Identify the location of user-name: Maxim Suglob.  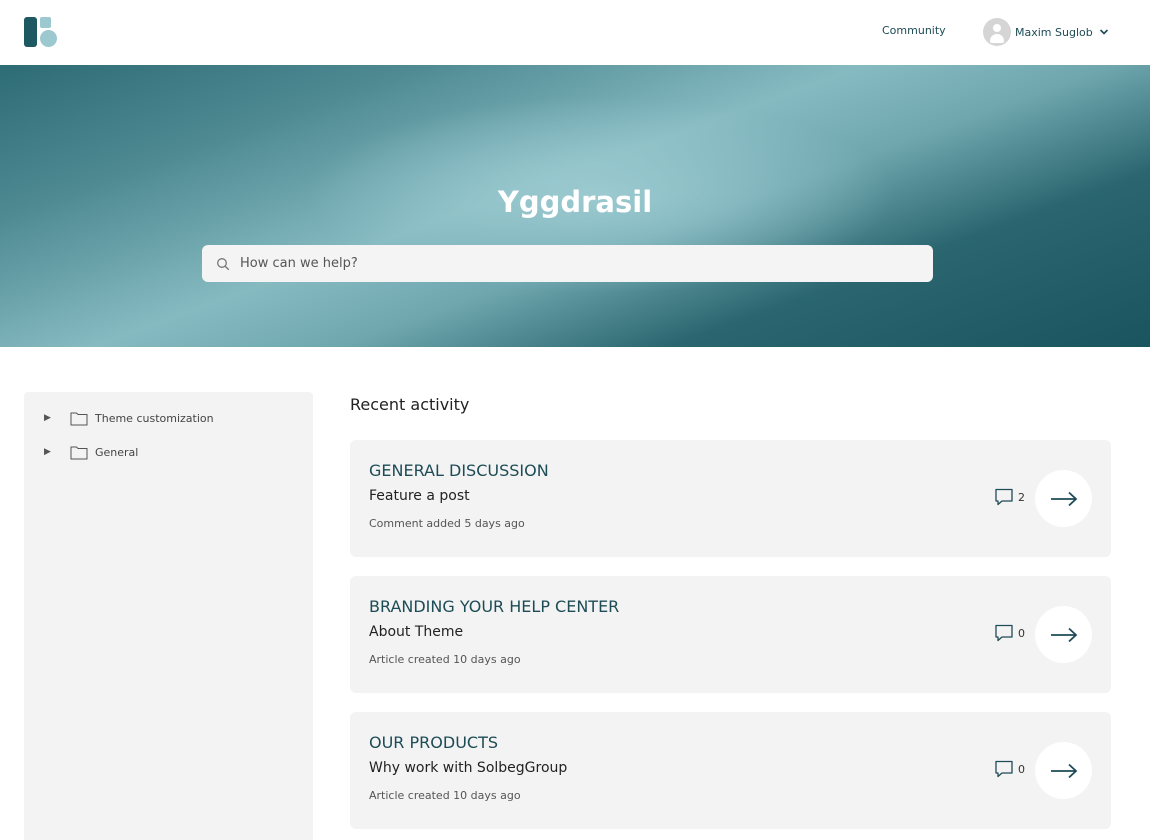
(1054, 32).